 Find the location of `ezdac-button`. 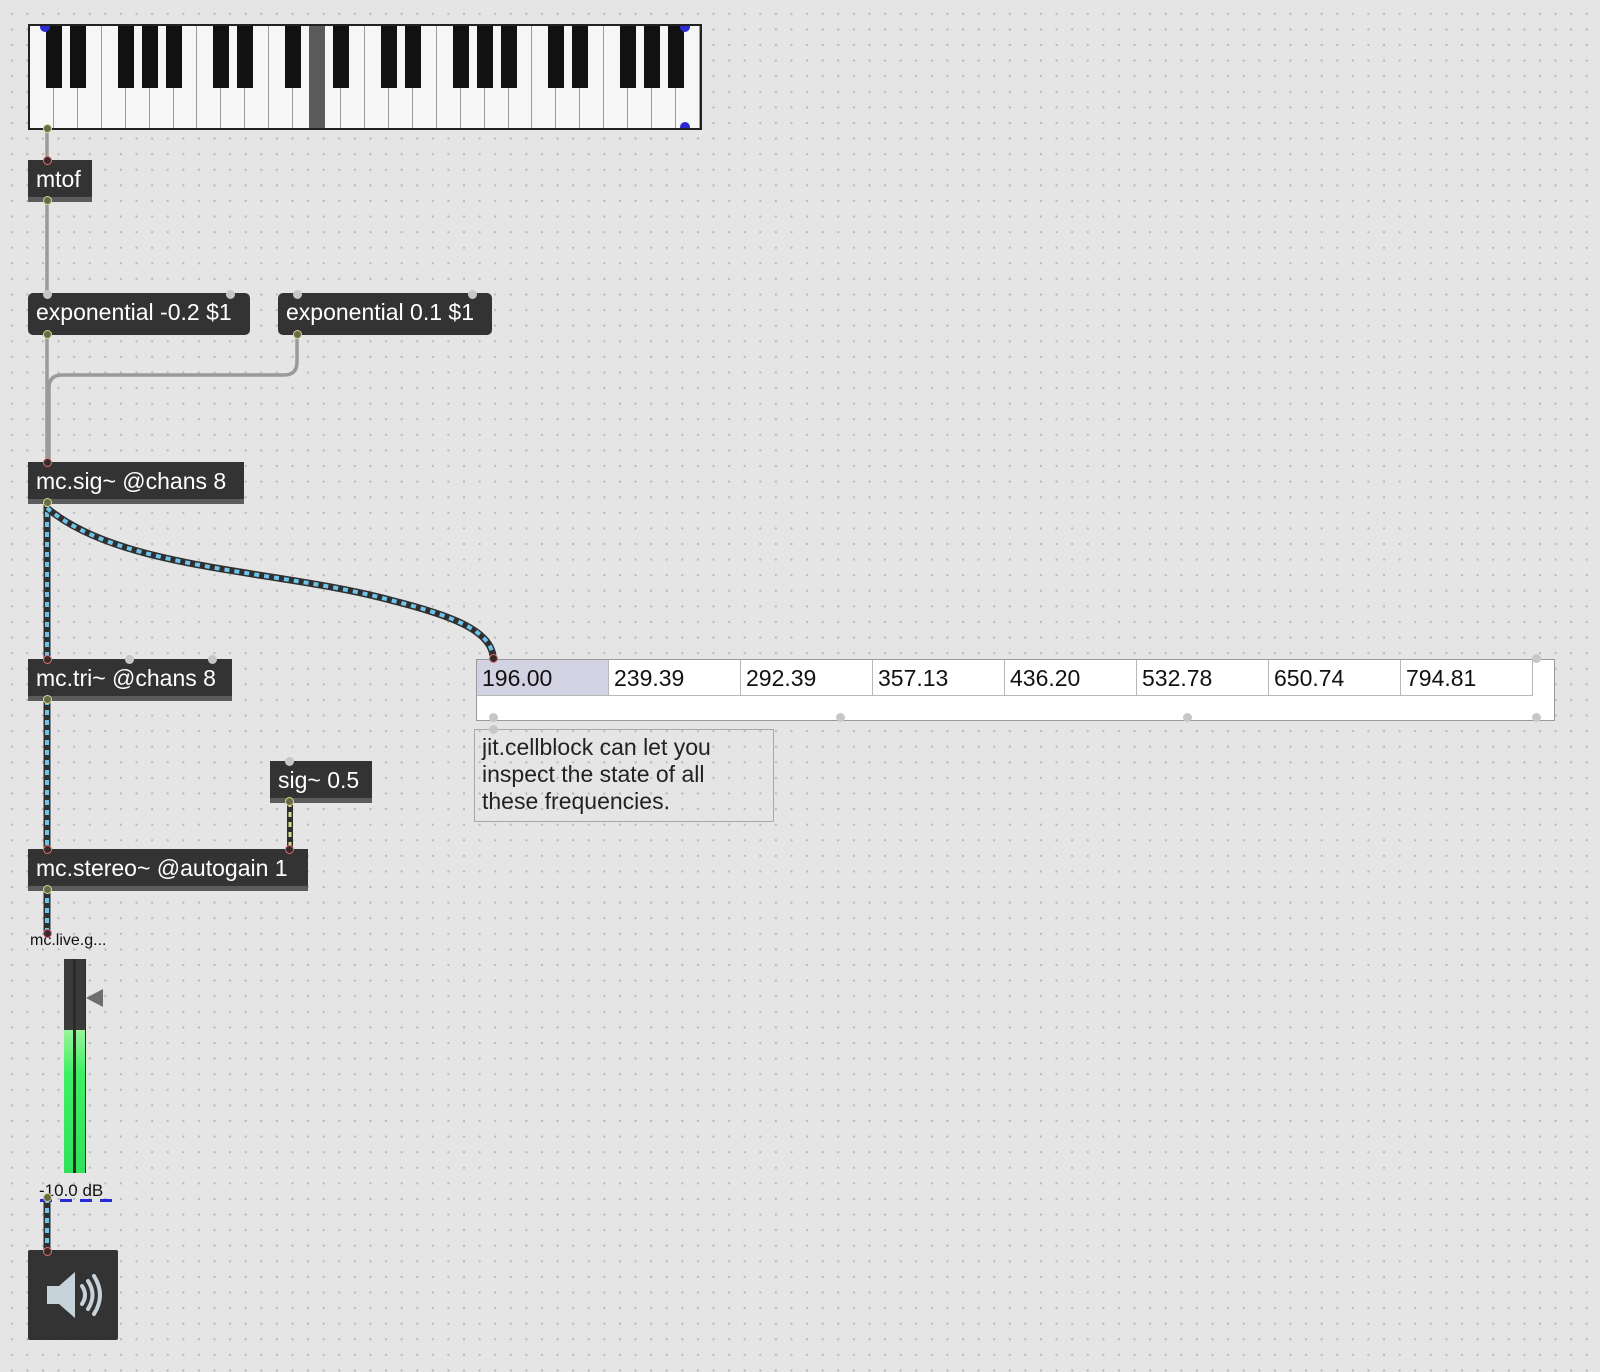

ezdac-button is located at coordinates (73, 1295).